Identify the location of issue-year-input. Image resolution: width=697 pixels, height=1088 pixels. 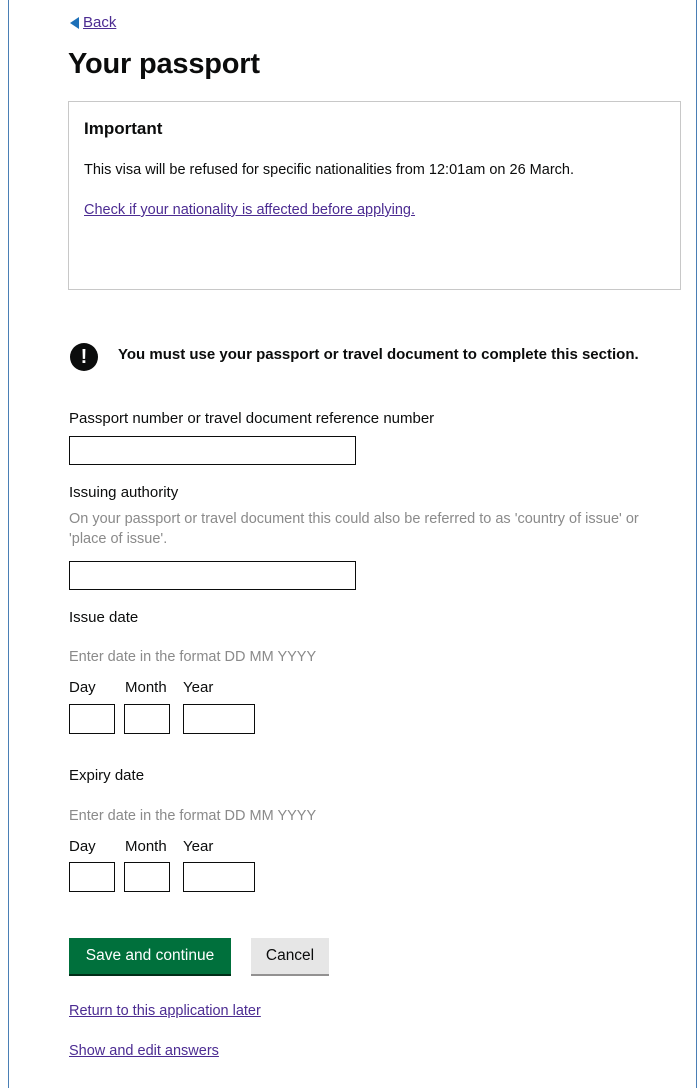
(219, 719).